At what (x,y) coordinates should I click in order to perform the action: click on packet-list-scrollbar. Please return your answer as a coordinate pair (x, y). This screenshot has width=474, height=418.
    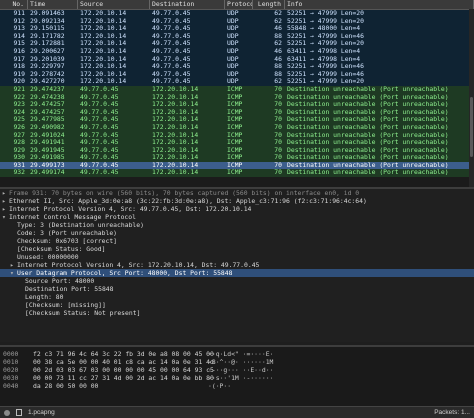
    Looking at the image, I should click on (471, 99).